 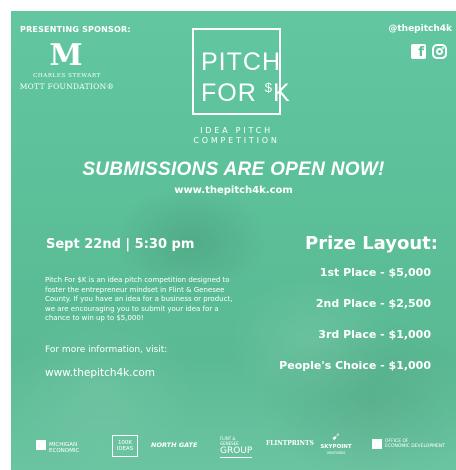 What do you see at coordinates (290, 443) in the screenshot?
I see `flintprints-logo: FLINTPRINTS` at bounding box center [290, 443].